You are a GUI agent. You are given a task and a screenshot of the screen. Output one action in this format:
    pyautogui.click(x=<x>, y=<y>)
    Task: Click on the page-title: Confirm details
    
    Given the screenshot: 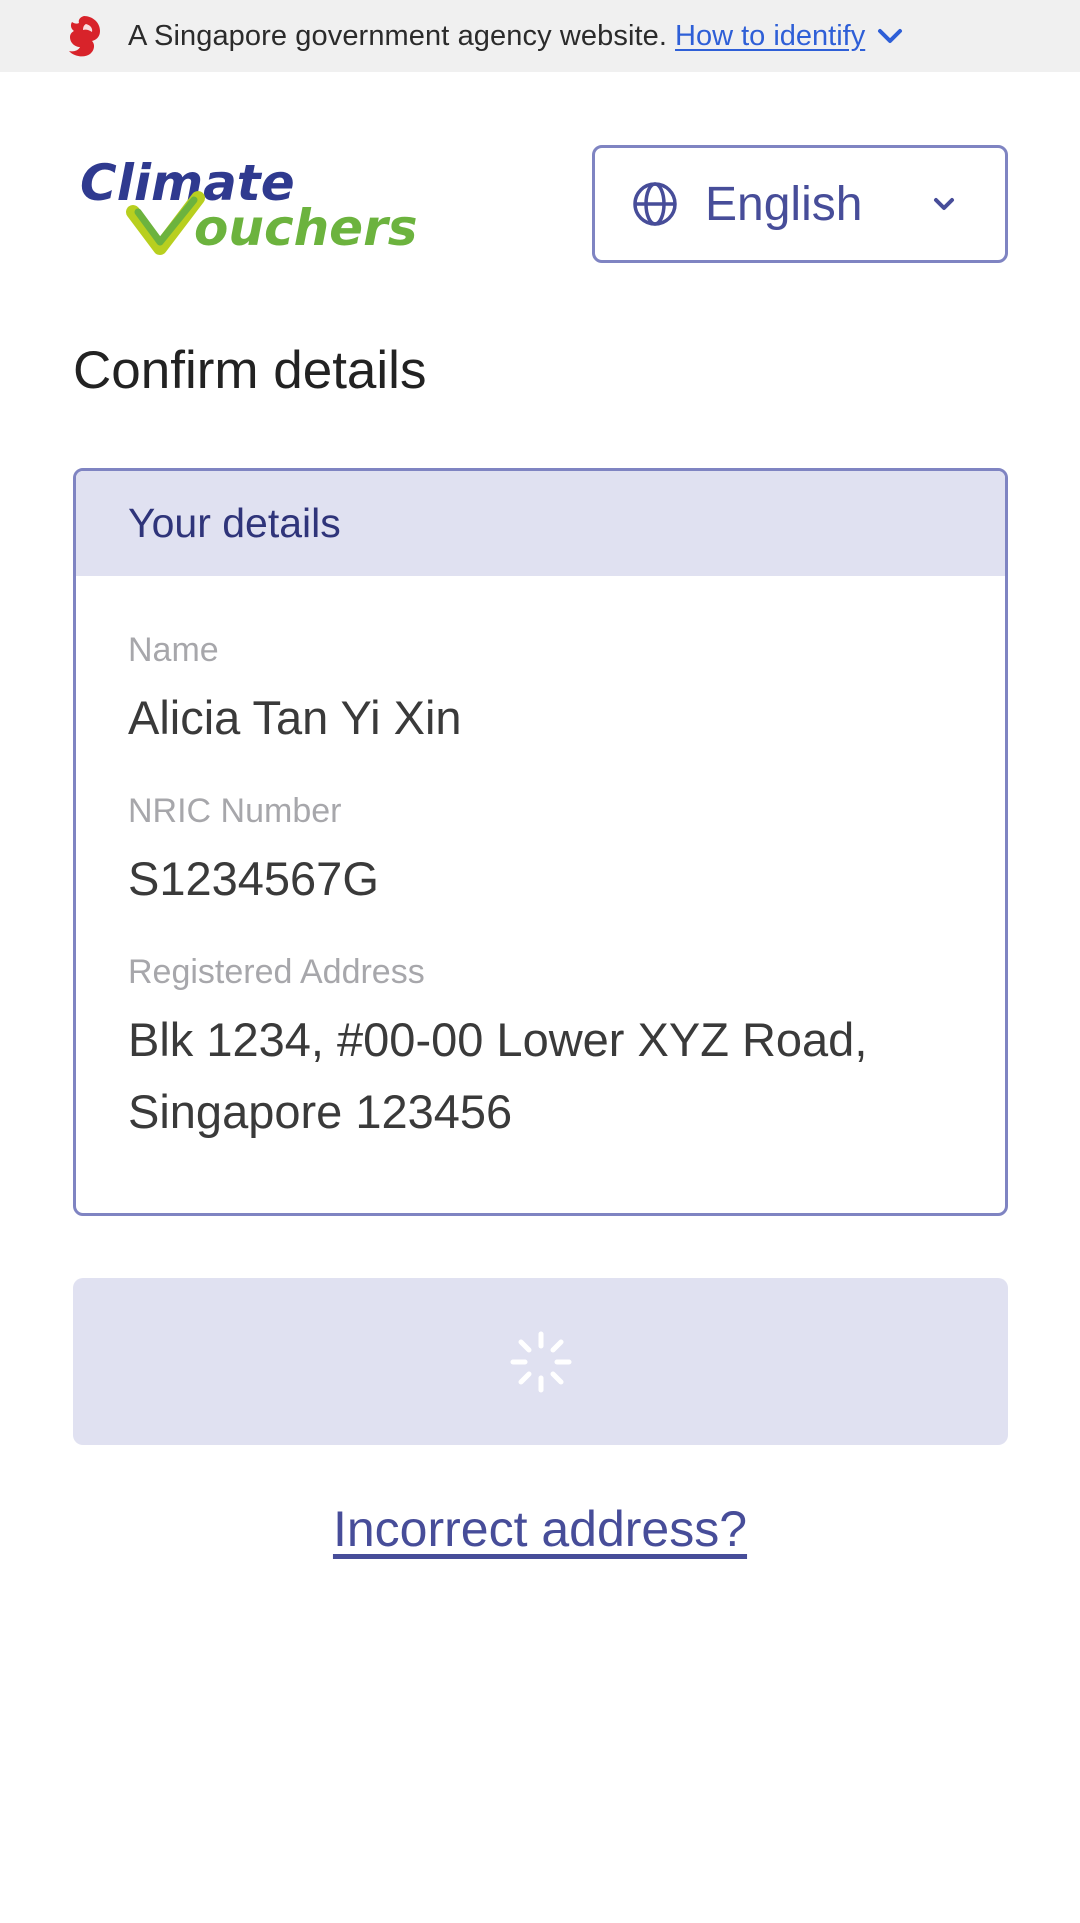 What is the action you would take?
    pyautogui.click(x=250, y=370)
    